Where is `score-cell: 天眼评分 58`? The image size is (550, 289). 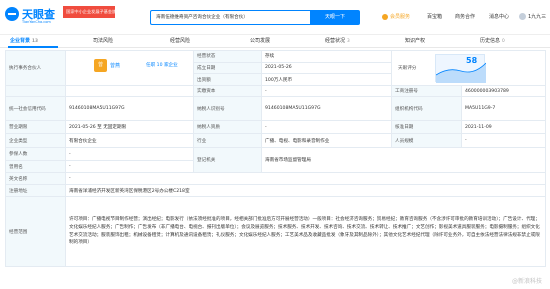 score-cell: 天眼评分 58 is located at coordinates (468, 68).